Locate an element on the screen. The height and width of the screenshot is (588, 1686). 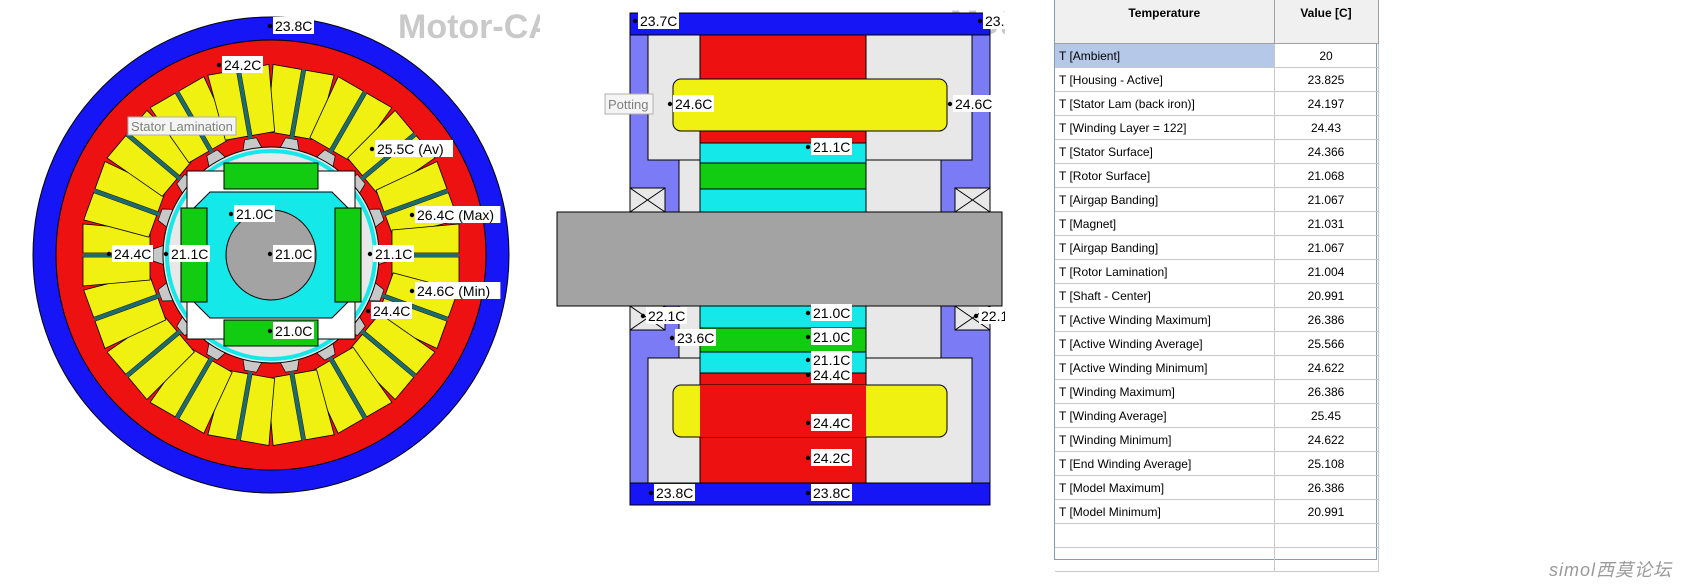
row-name-cell: T [Shaft - Center] is located at coordinates (1165, 295).